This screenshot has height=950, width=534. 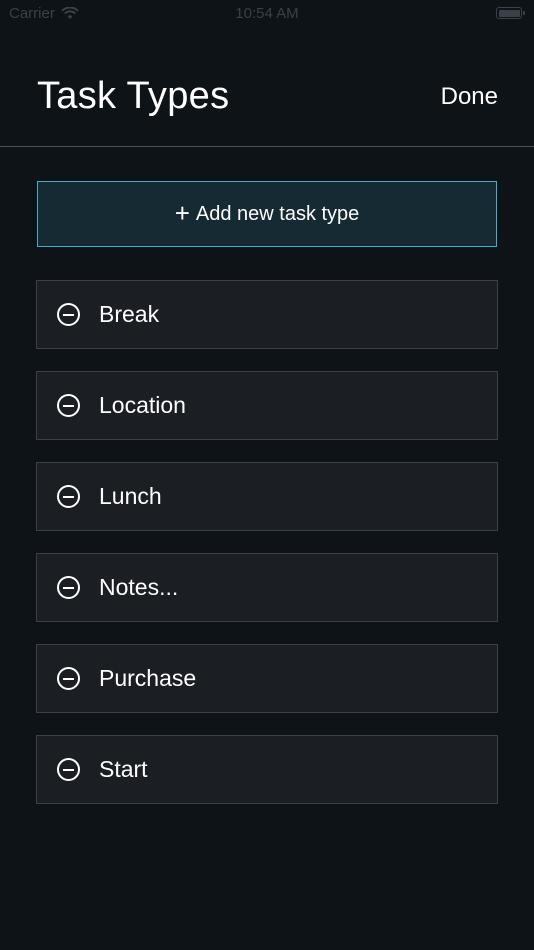 I want to click on status-time: 10:54 AM, so click(x=267, y=13).